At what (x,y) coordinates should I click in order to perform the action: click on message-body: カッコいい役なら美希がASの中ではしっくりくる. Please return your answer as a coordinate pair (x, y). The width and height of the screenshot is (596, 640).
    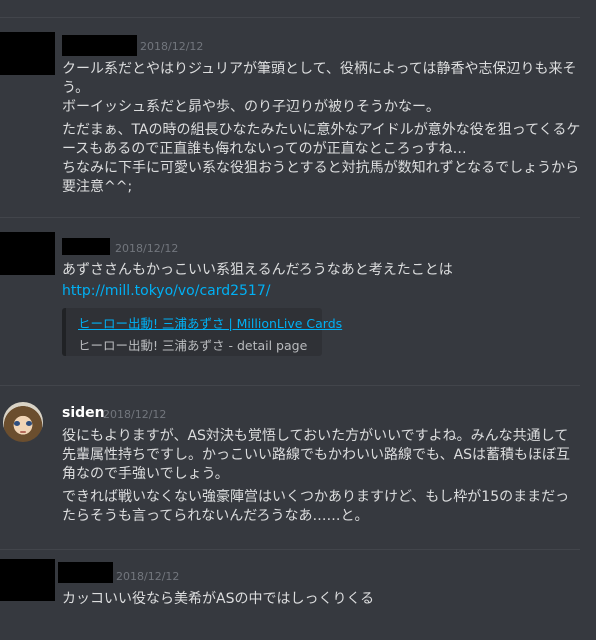
    Looking at the image, I should click on (322, 601).